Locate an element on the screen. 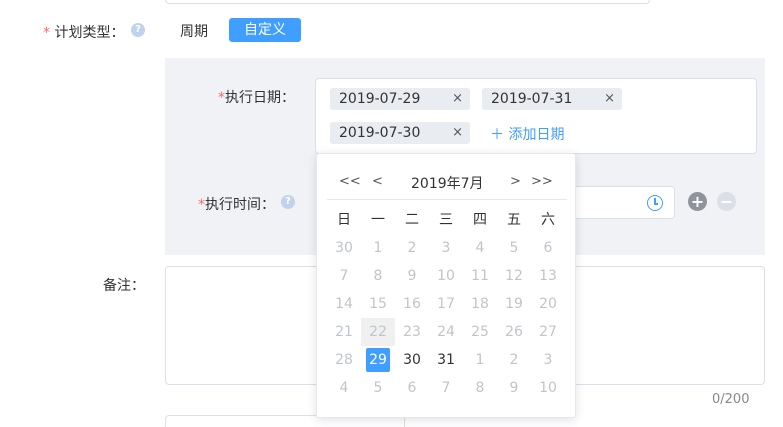 The image size is (783, 427). date-tag-label: 2019-07-29 is located at coordinates (380, 99).